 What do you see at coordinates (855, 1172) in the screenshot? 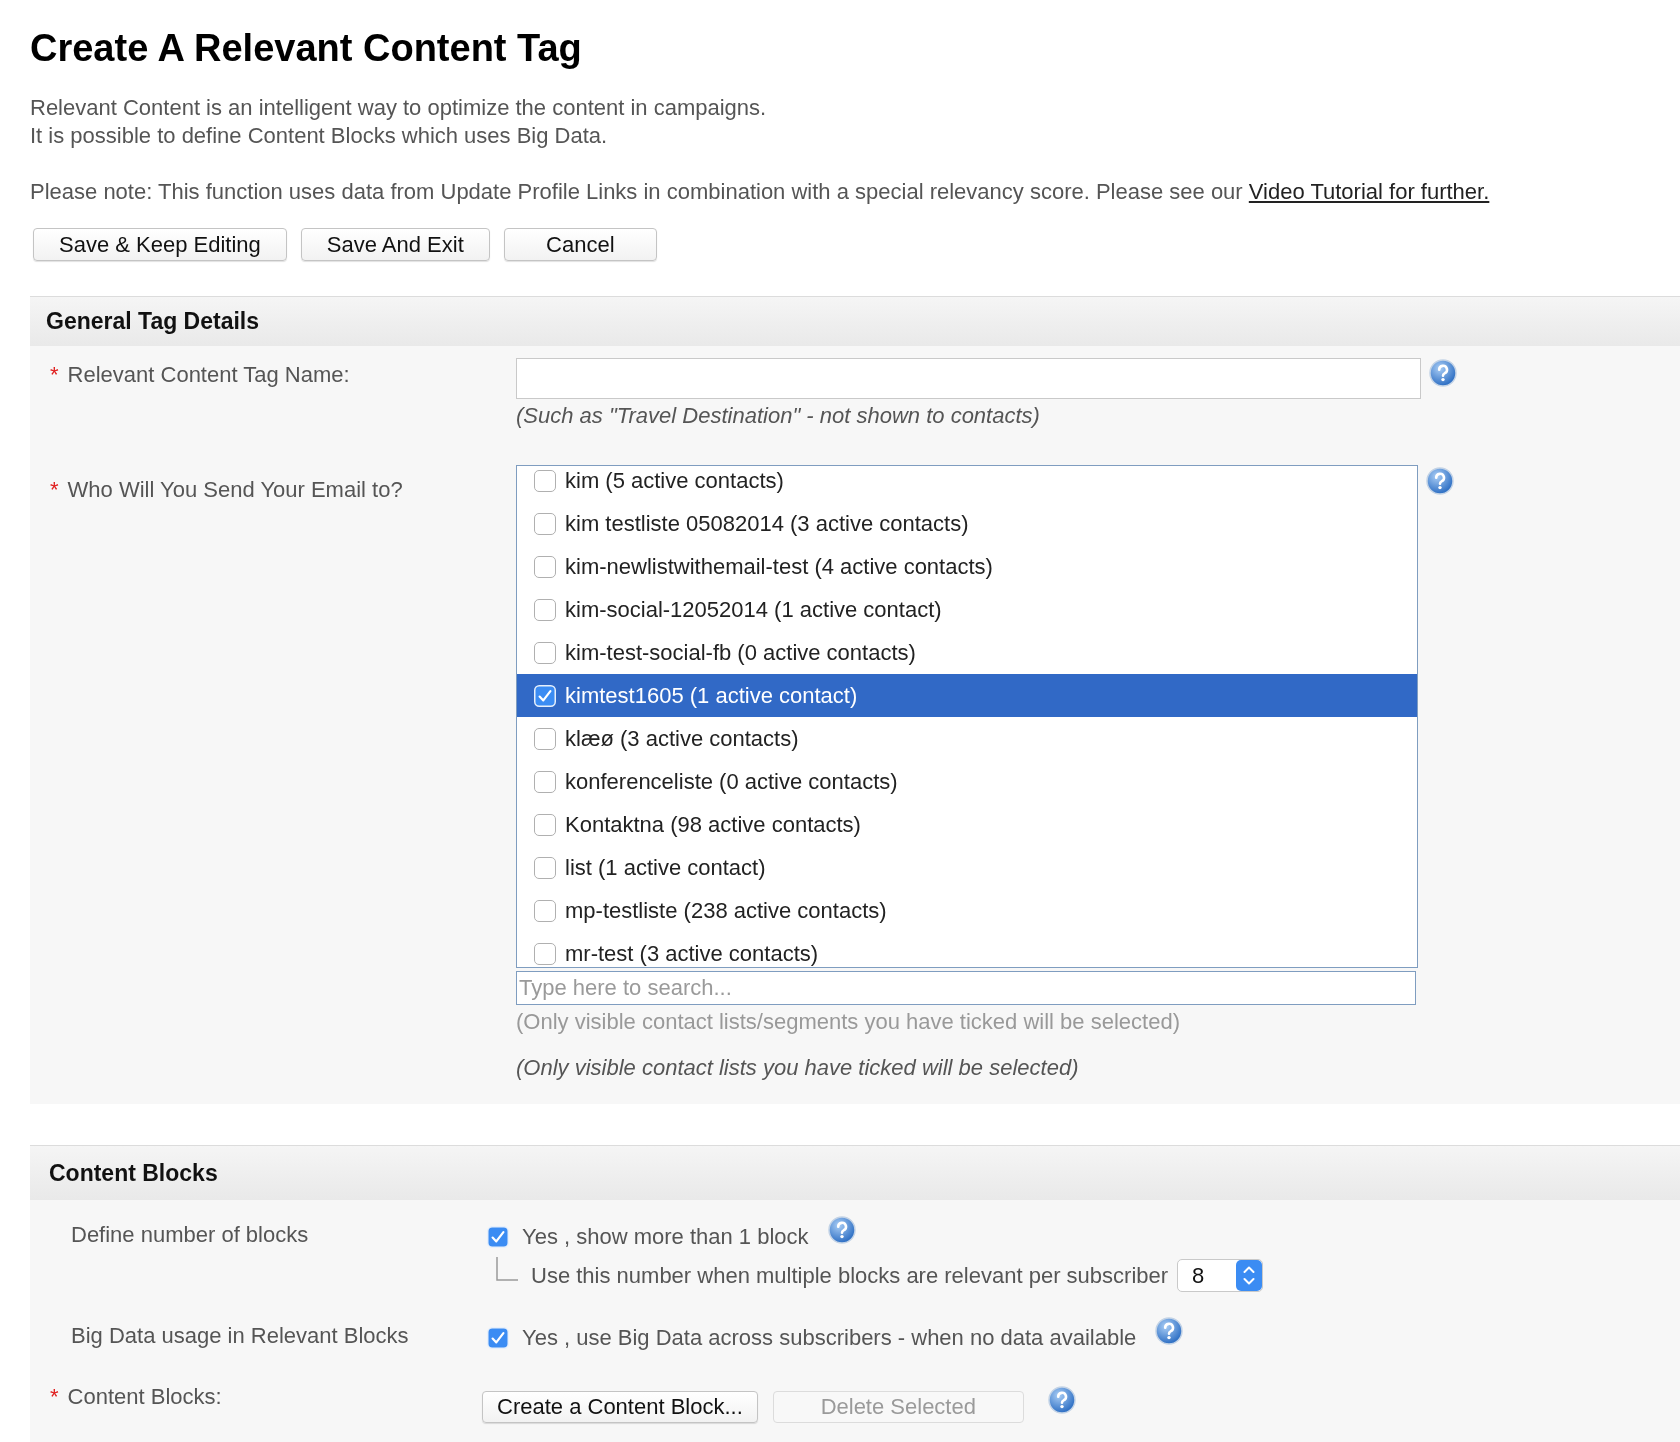
I see `section-header: Content Blocks` at bounding box center [855, 1172].